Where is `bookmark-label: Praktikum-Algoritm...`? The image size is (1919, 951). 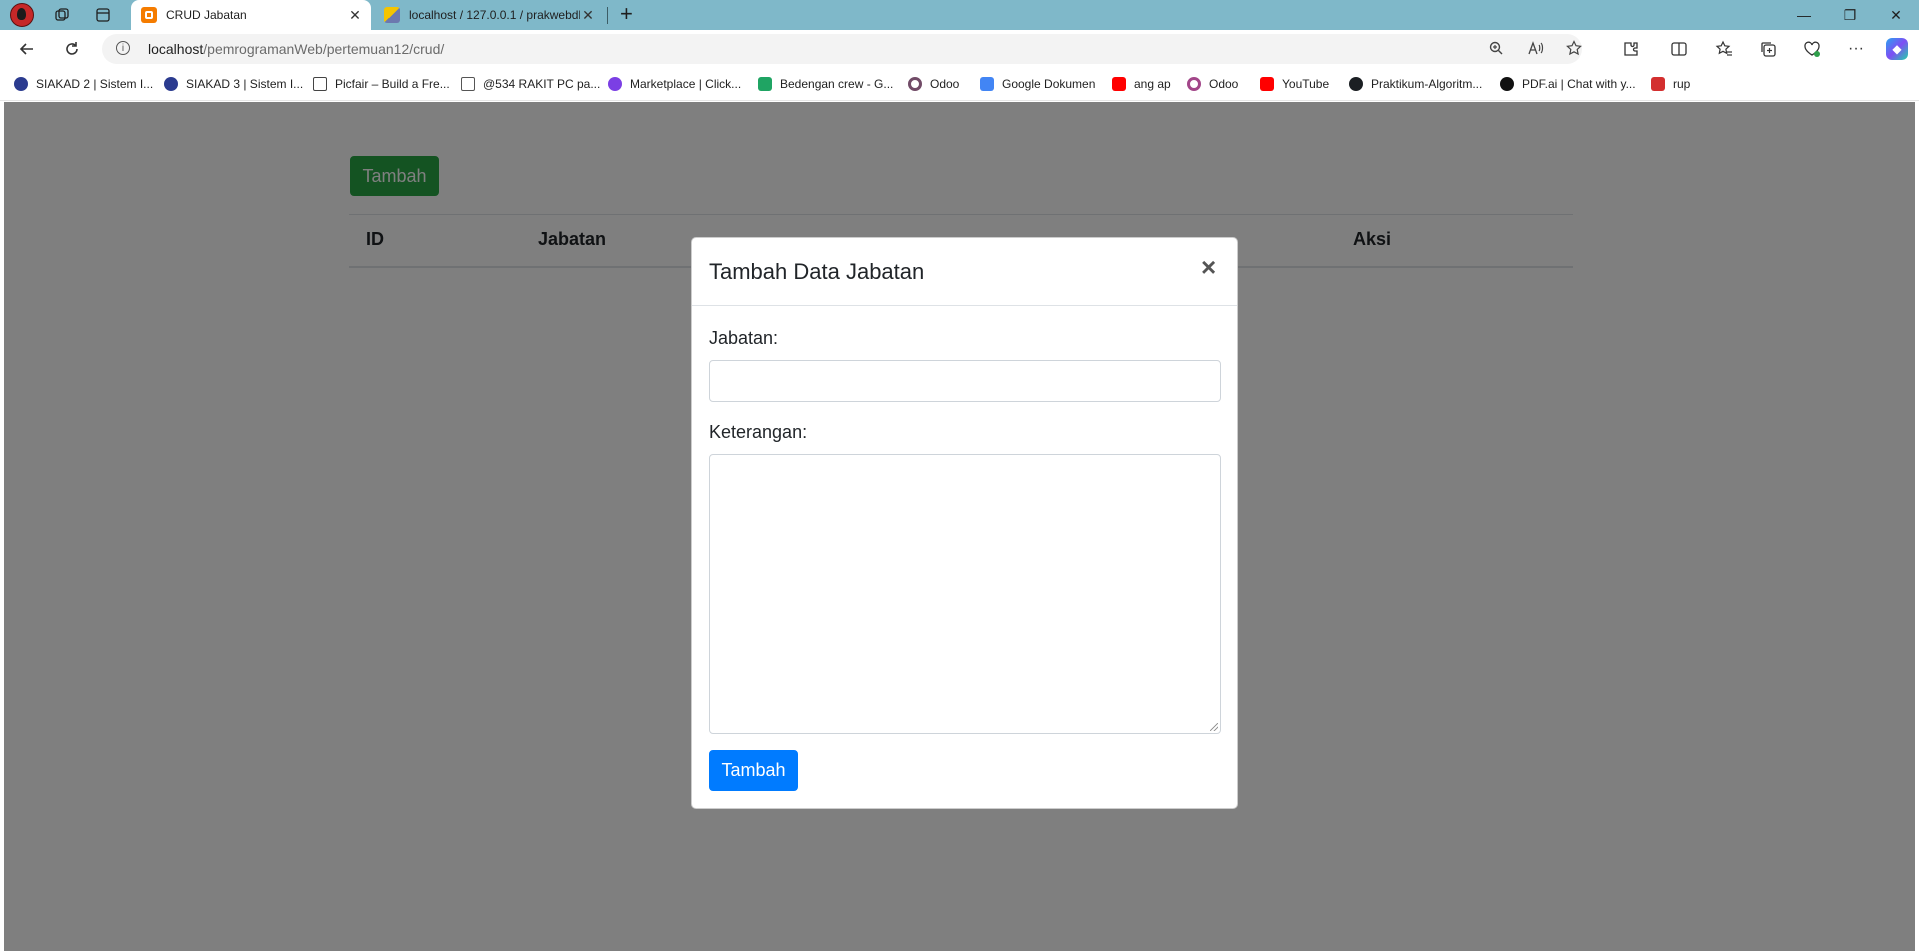
bookmark-label: Praktikum-Algoritm... is located at coordinates (1427, 84).